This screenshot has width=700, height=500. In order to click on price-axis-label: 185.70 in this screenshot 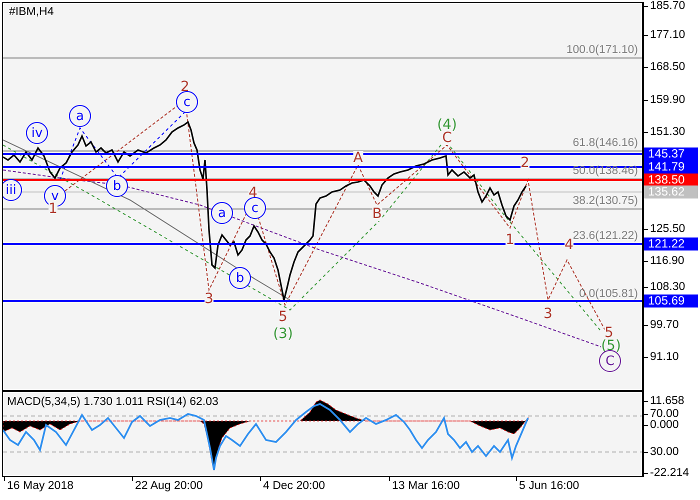, I will do `click(665, 6)`.